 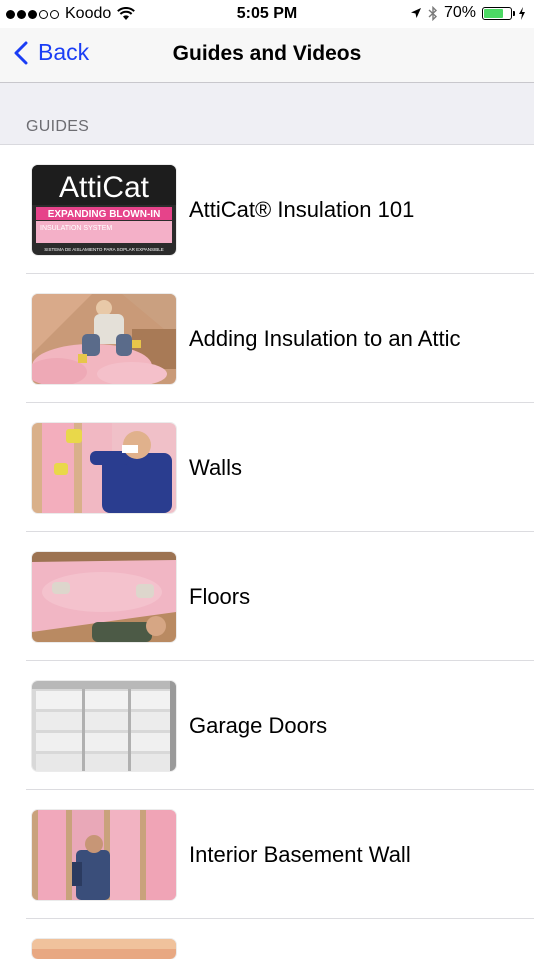 What do you see at coordinates (280, 939) in the screenshot?
I see `guide-row-partial` at bounding box center [280, 939].